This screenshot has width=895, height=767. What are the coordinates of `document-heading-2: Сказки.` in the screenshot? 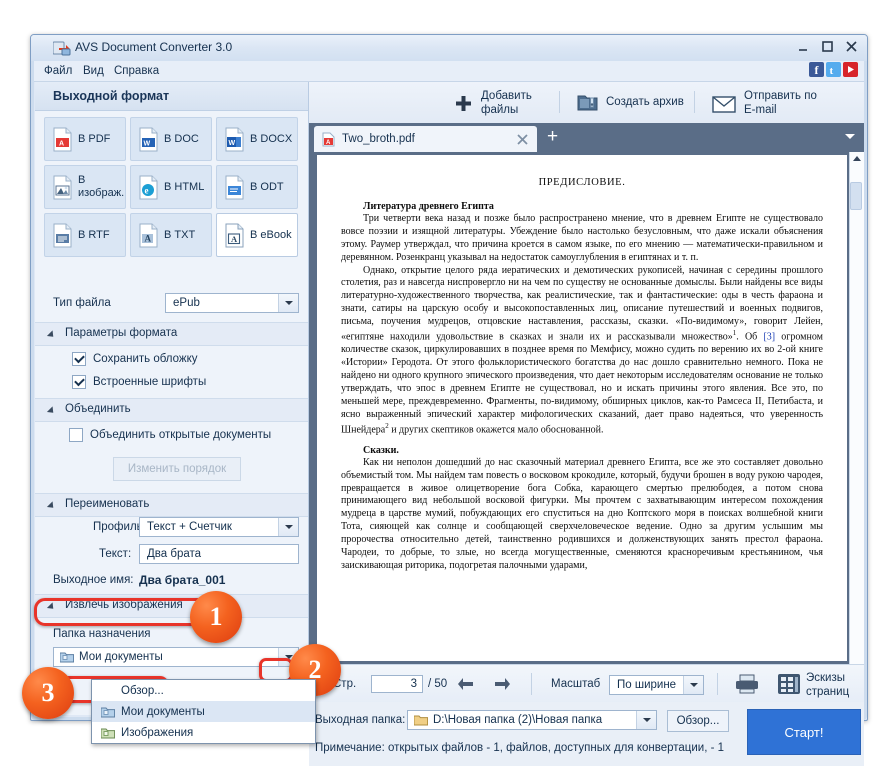 It's located at (381, 450).